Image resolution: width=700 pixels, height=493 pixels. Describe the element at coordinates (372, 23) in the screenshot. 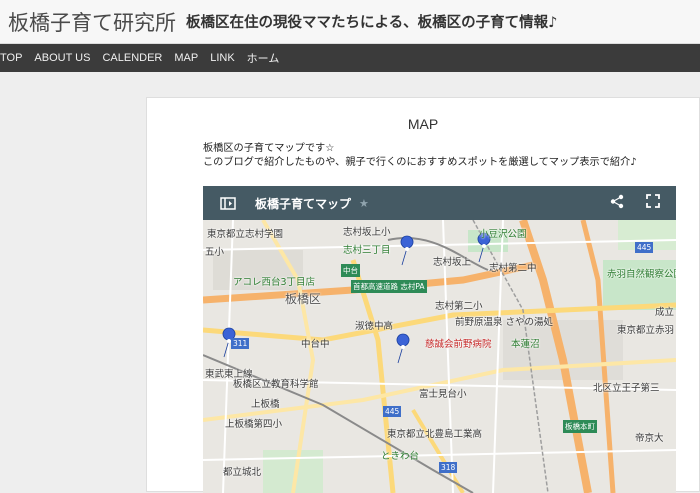

I see `site-description: 板橋区在住の現役ママたちによる、板橋区の子育て情報♪` at that location.